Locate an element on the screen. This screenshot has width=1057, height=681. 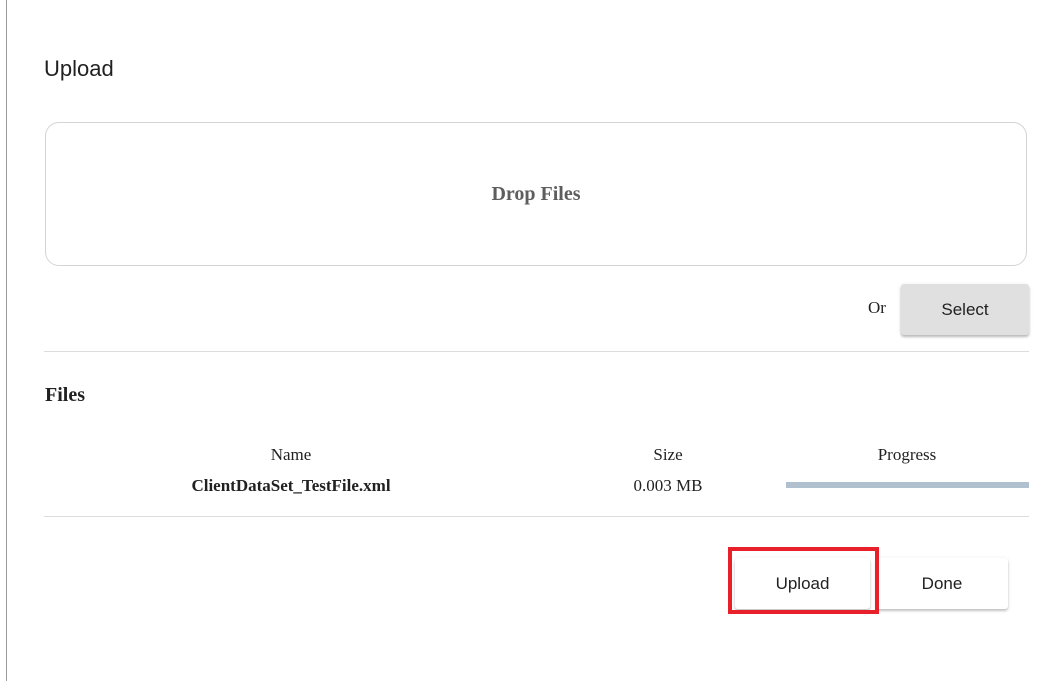
select-button: Select is located at coordinates (965, 309).